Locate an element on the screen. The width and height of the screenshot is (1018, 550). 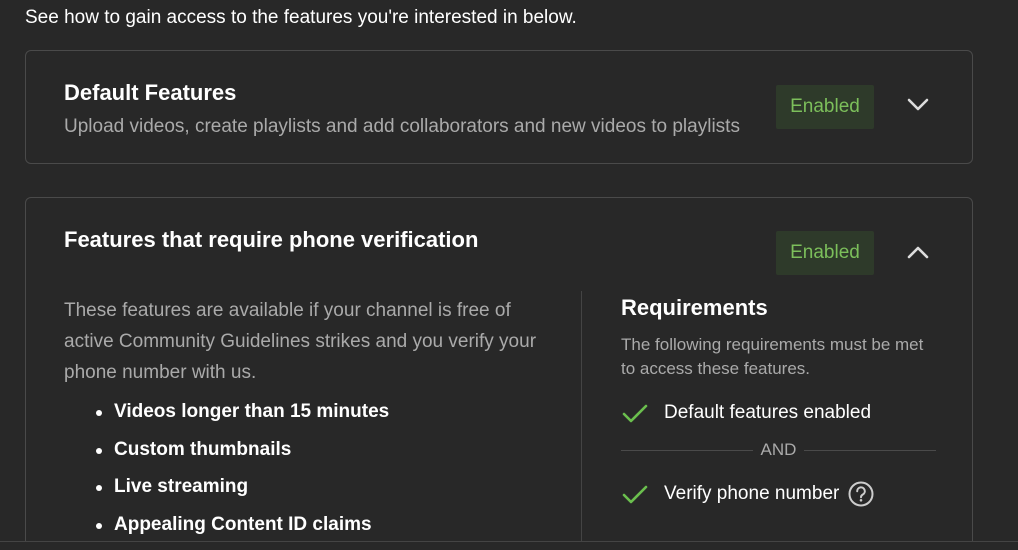
requirement-label: Verify phone number is located at coordinates (752, 493).